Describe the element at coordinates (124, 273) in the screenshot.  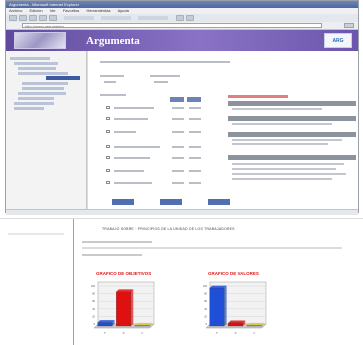
I see `chart-title-objetivos: GRAFICO DE OBJETIVOS` at that location.